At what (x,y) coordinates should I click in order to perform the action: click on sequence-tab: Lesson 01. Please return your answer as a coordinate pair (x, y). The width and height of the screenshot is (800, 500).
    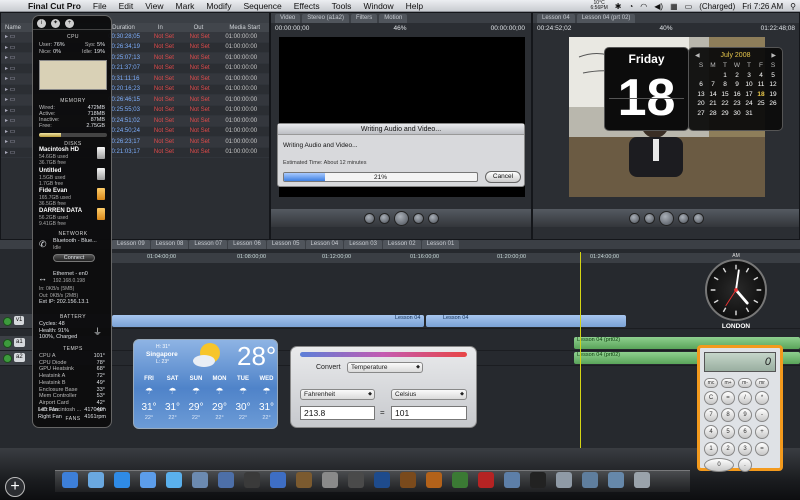
    Looking at the image, I should click on (440, 244).